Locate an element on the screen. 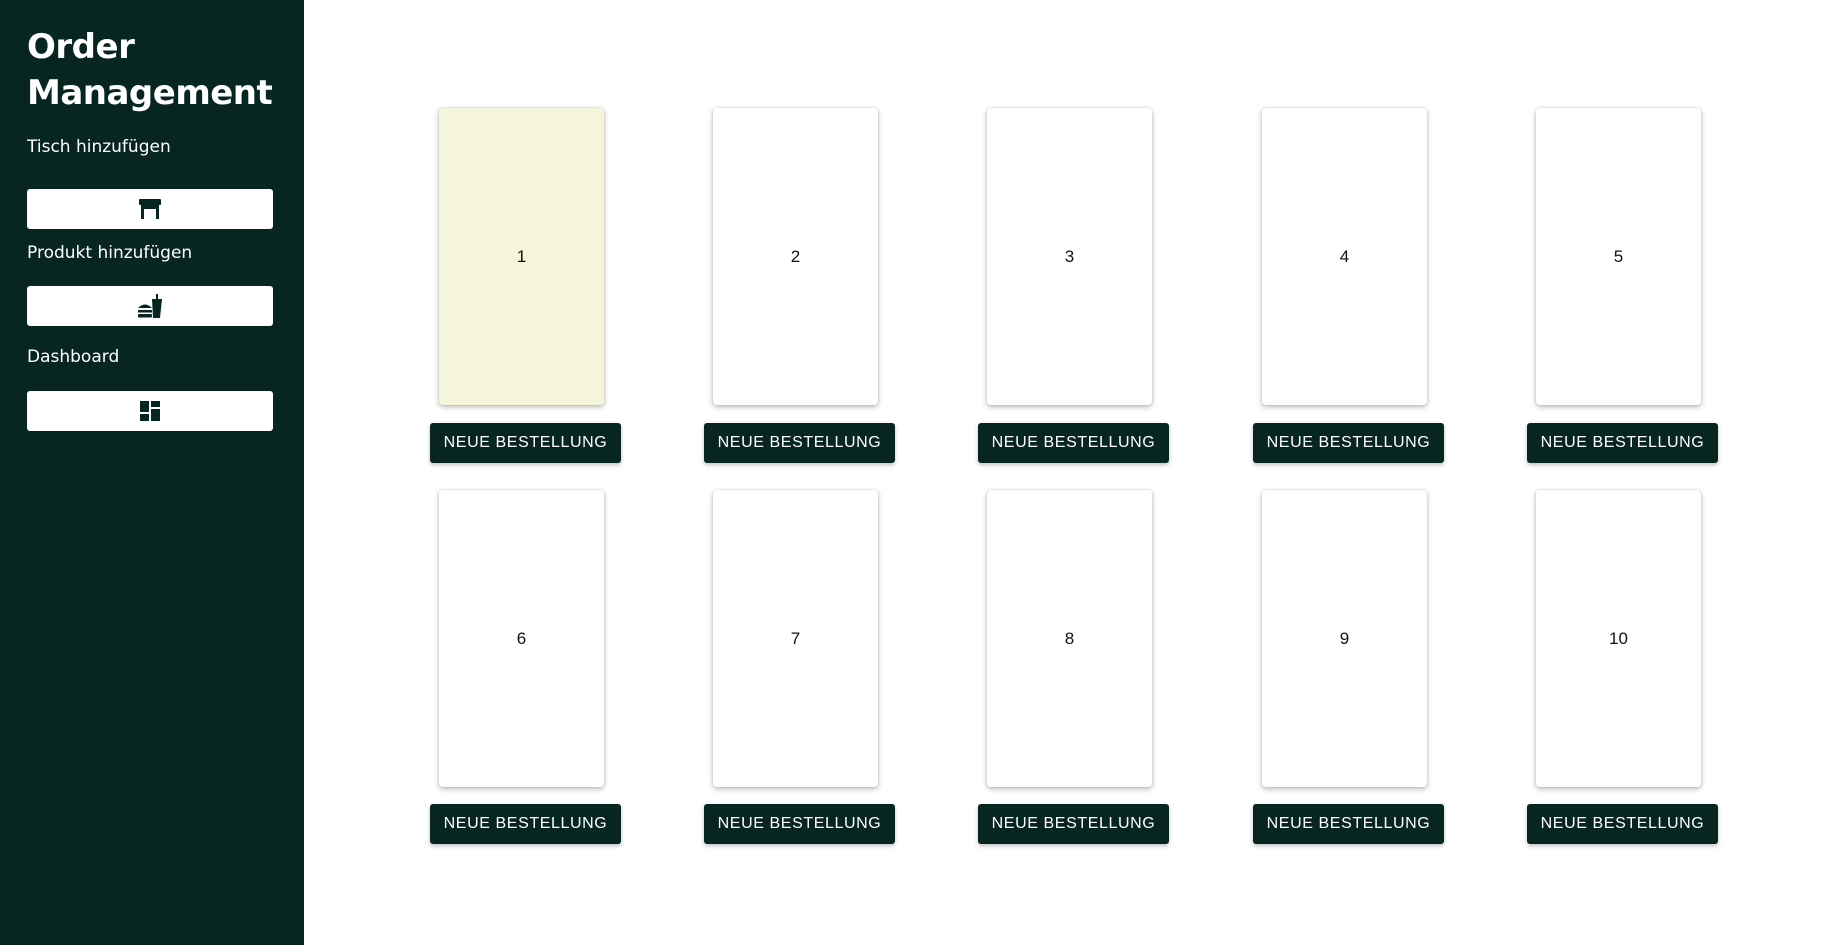 This screenshot has height=945, width=1842. nav-label-dashboard: Dashboard is located at coordinates (73, 357).